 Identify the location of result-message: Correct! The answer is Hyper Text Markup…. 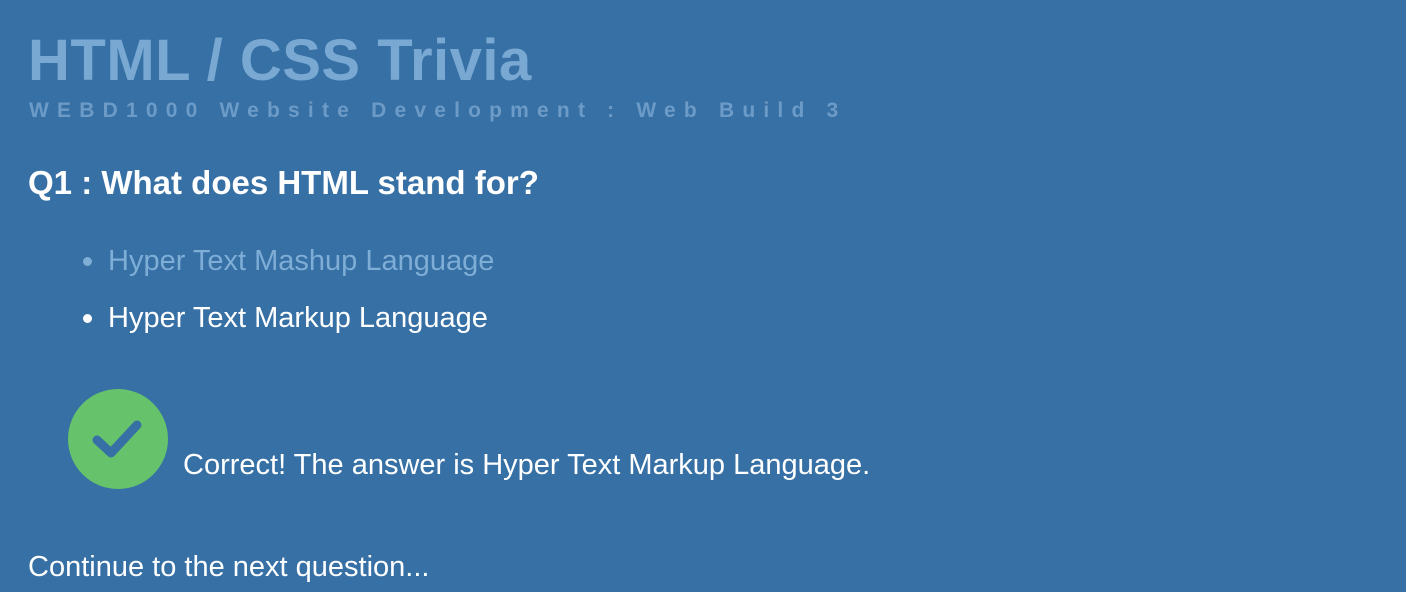
(527, 465).